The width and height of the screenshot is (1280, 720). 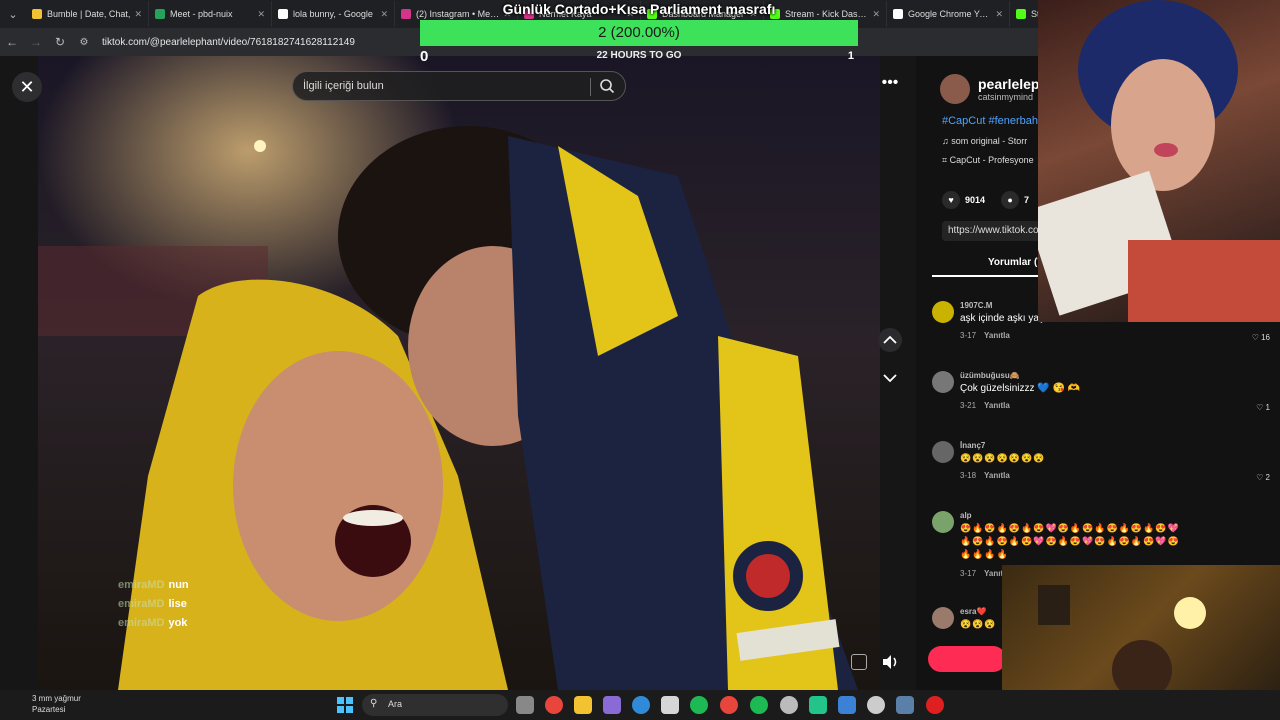 What do you see at coordinates (84, 42) in the screenshot?
I see `site-info-icon: ⚙` at bounding box center [84, 42].